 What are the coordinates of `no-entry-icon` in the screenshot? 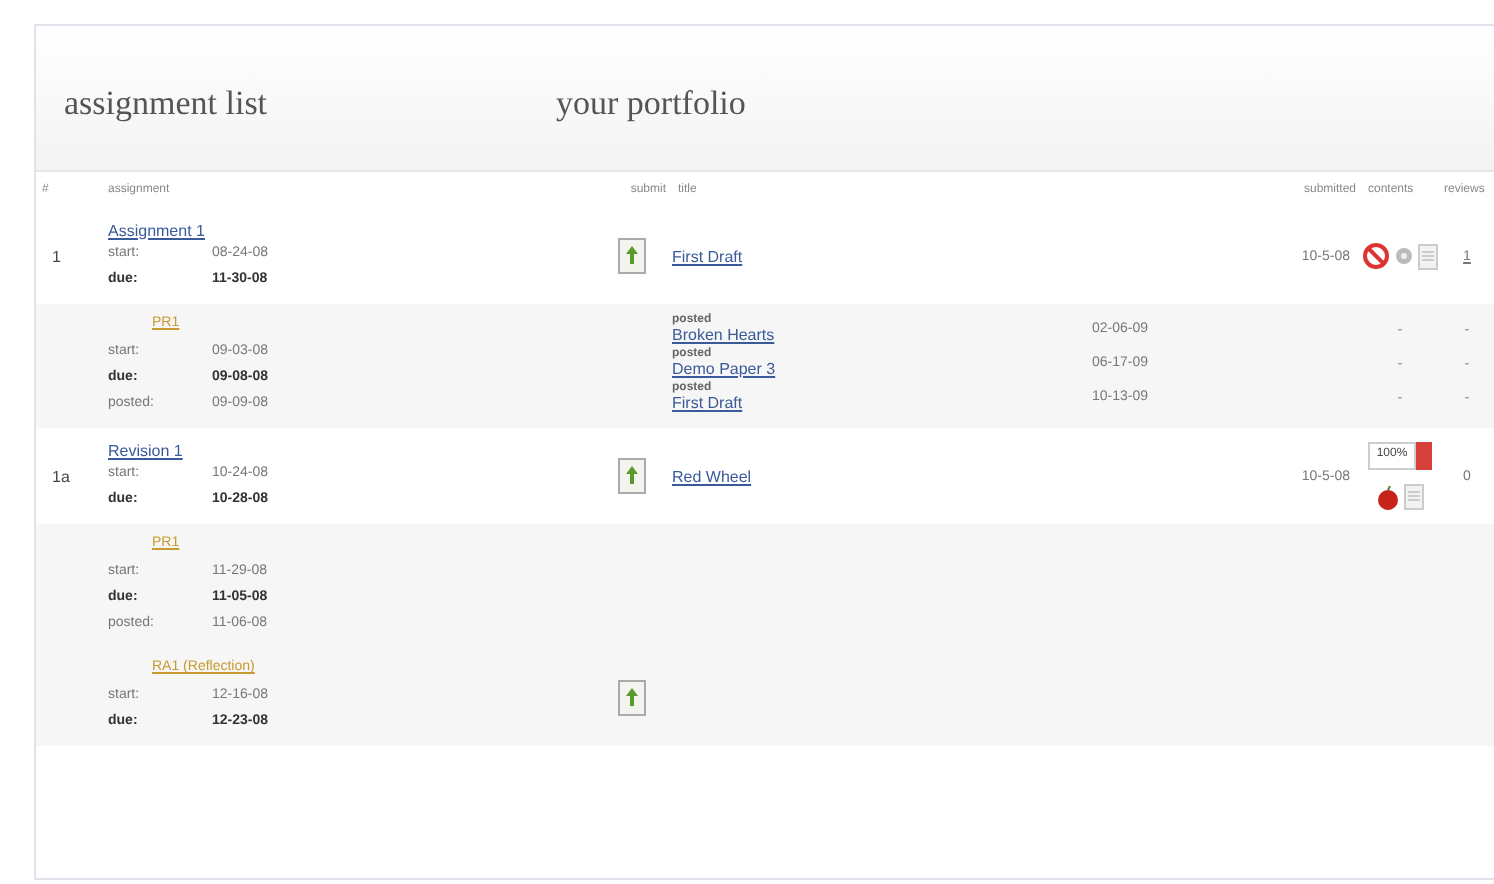 It's located at (1376, 256).